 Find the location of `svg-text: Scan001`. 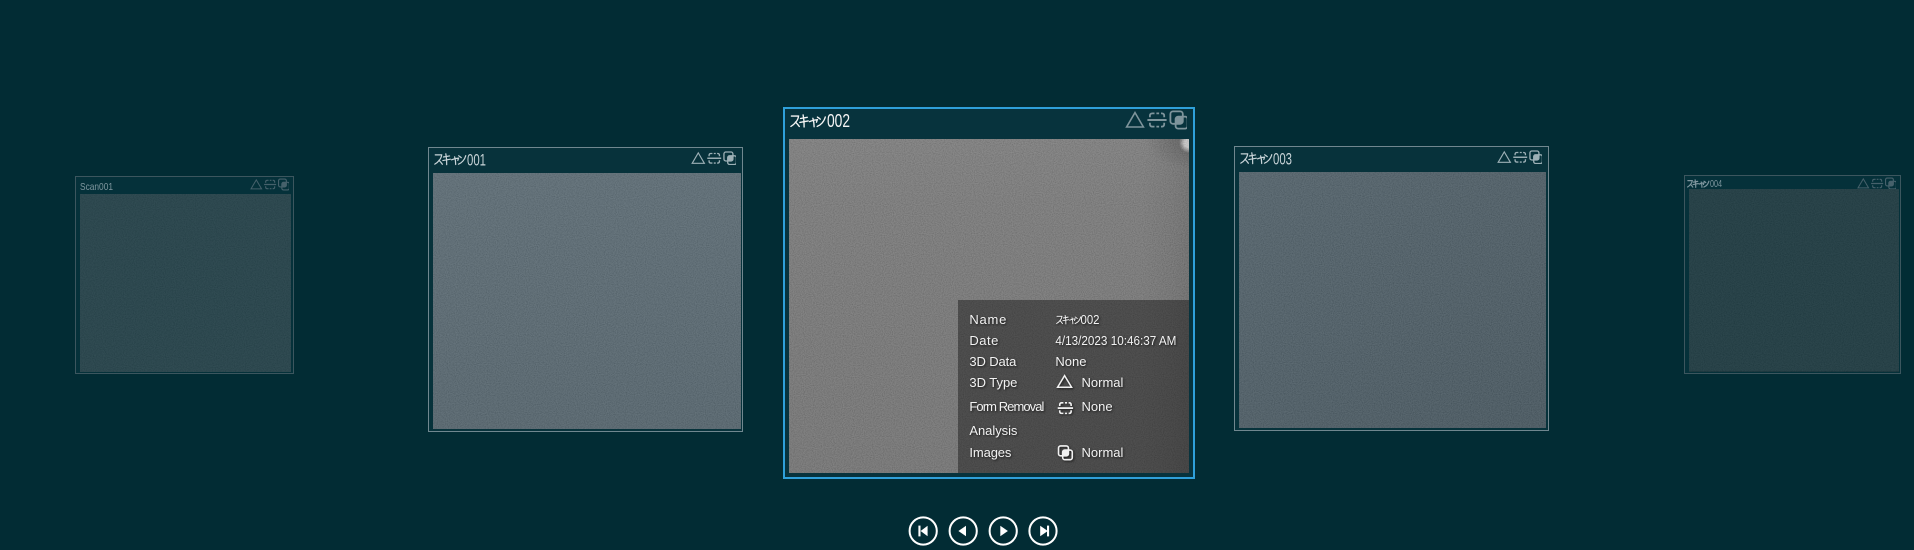

svg-text: Scan001 is located at coordinates (96, 186).